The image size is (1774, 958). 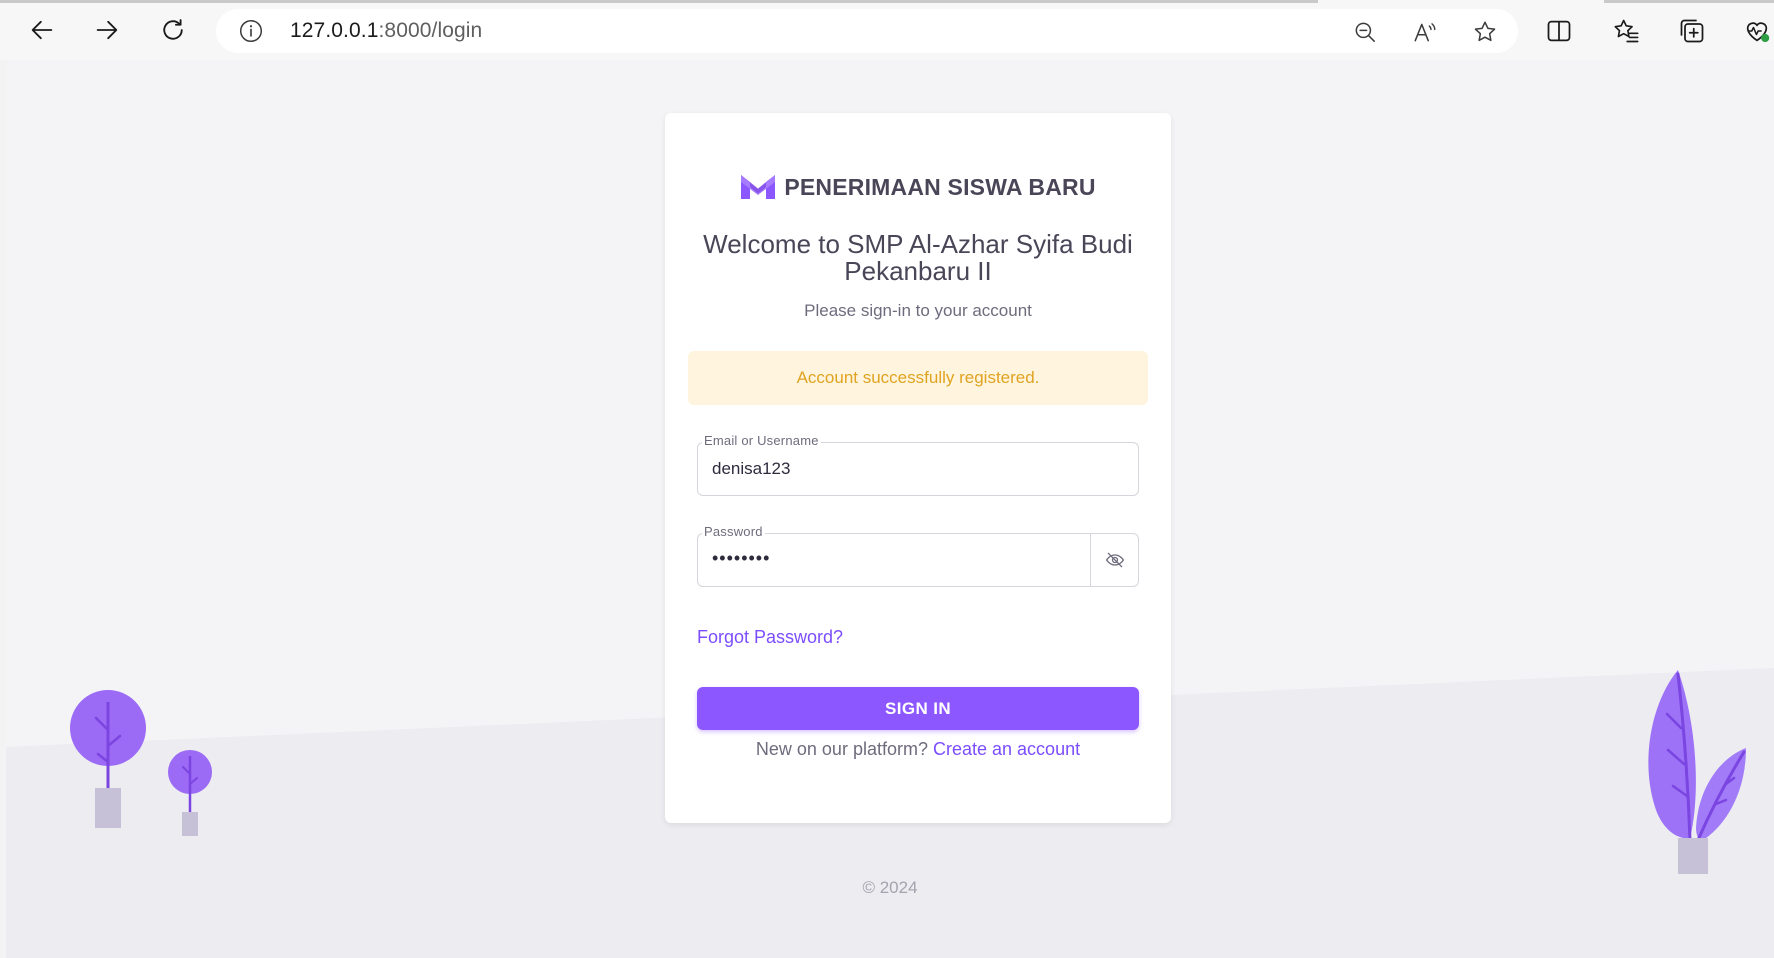 I want to click on favorites-list-icon, so click(x=1626, y=31).